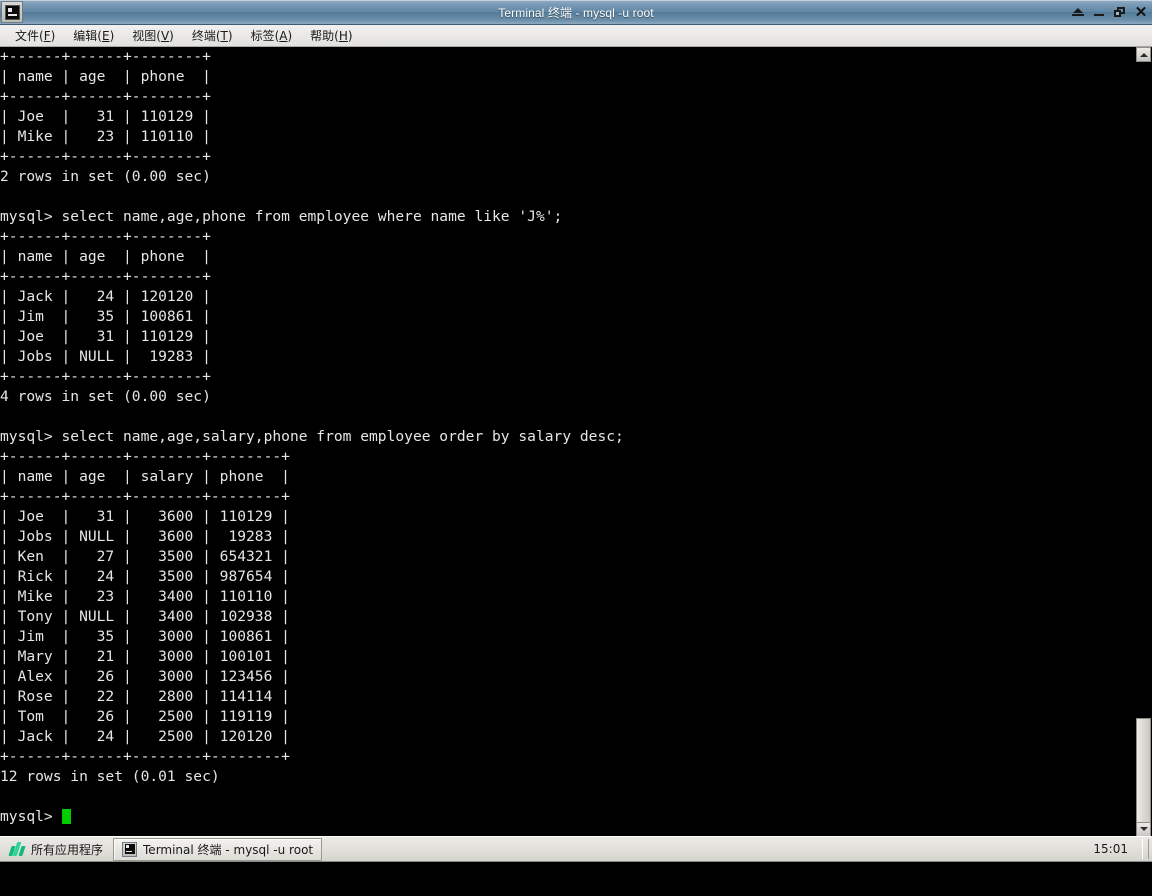 The width and height of the screenshot is (1152, 896). What do you see at coordinates (66, 816) in the screenshot?
I see `text-cursor` at bounding box center [66, 816].